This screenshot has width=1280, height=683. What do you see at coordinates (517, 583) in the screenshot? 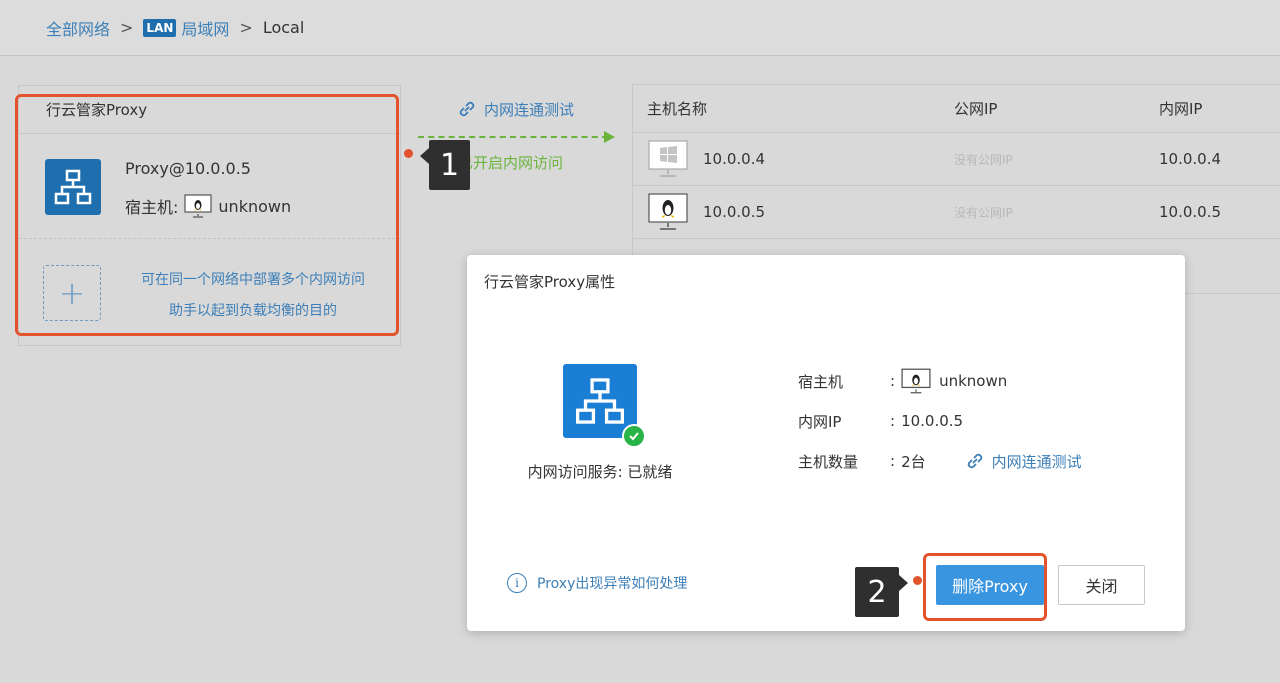
I see `info-icon: i` at bounding box center [517, 583].